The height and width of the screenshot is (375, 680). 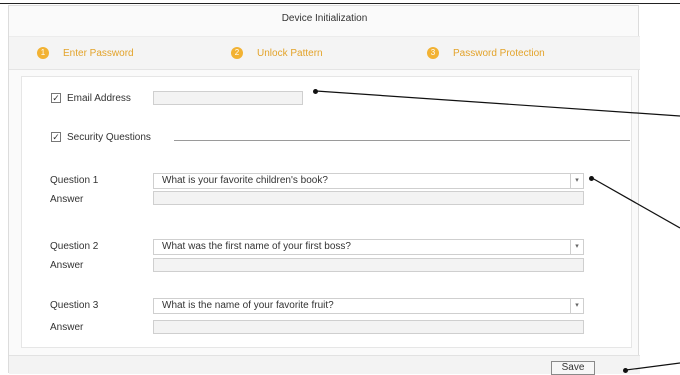 What do you see at coordinates (591, 178) in the screenshot?
I see `questions-callout-dot` at bounding box center [591, 178].